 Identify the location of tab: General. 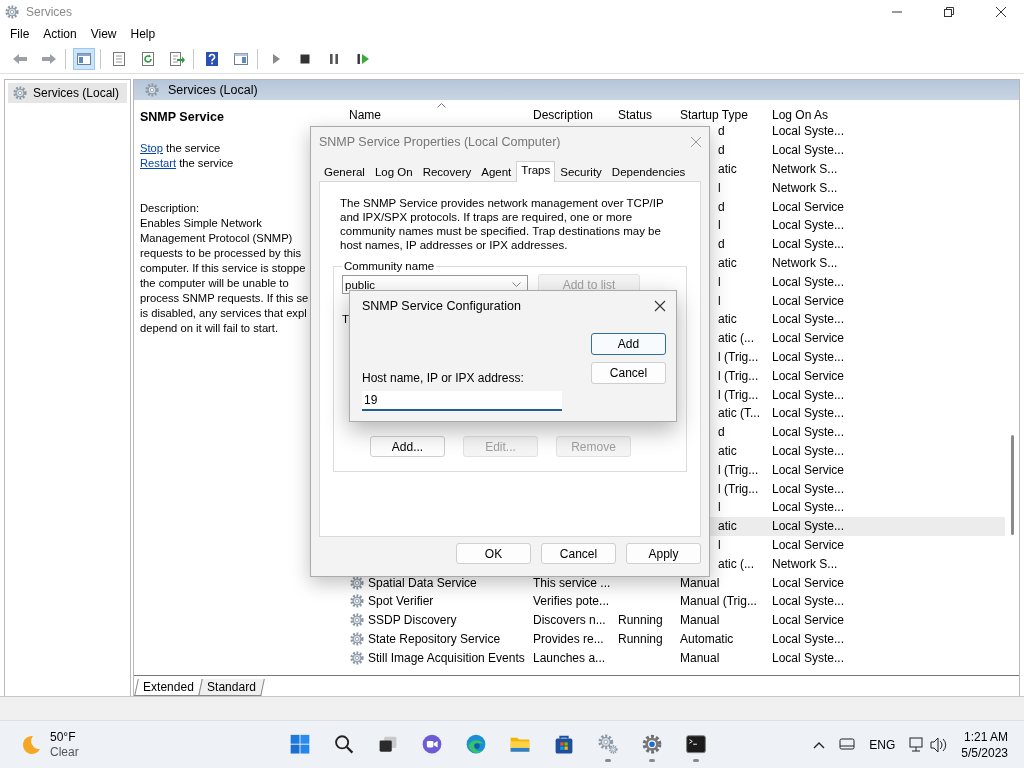
(344, 172).